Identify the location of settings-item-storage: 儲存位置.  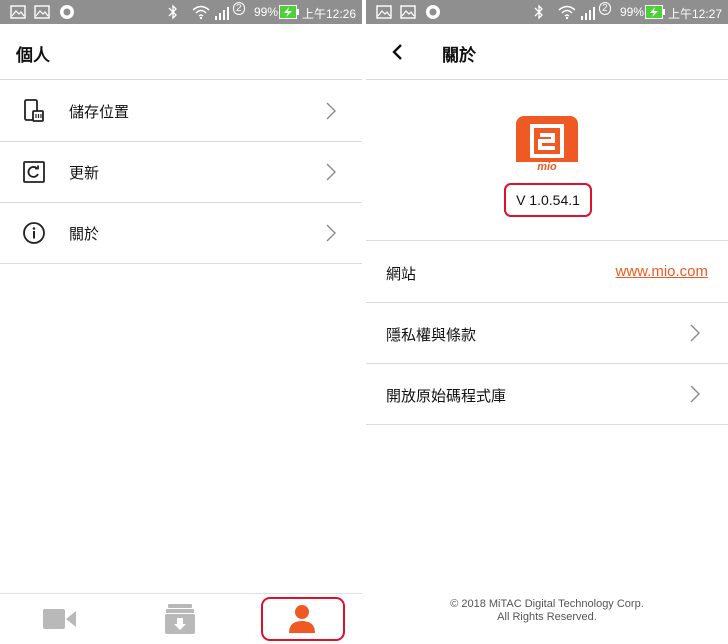
(181, 111).